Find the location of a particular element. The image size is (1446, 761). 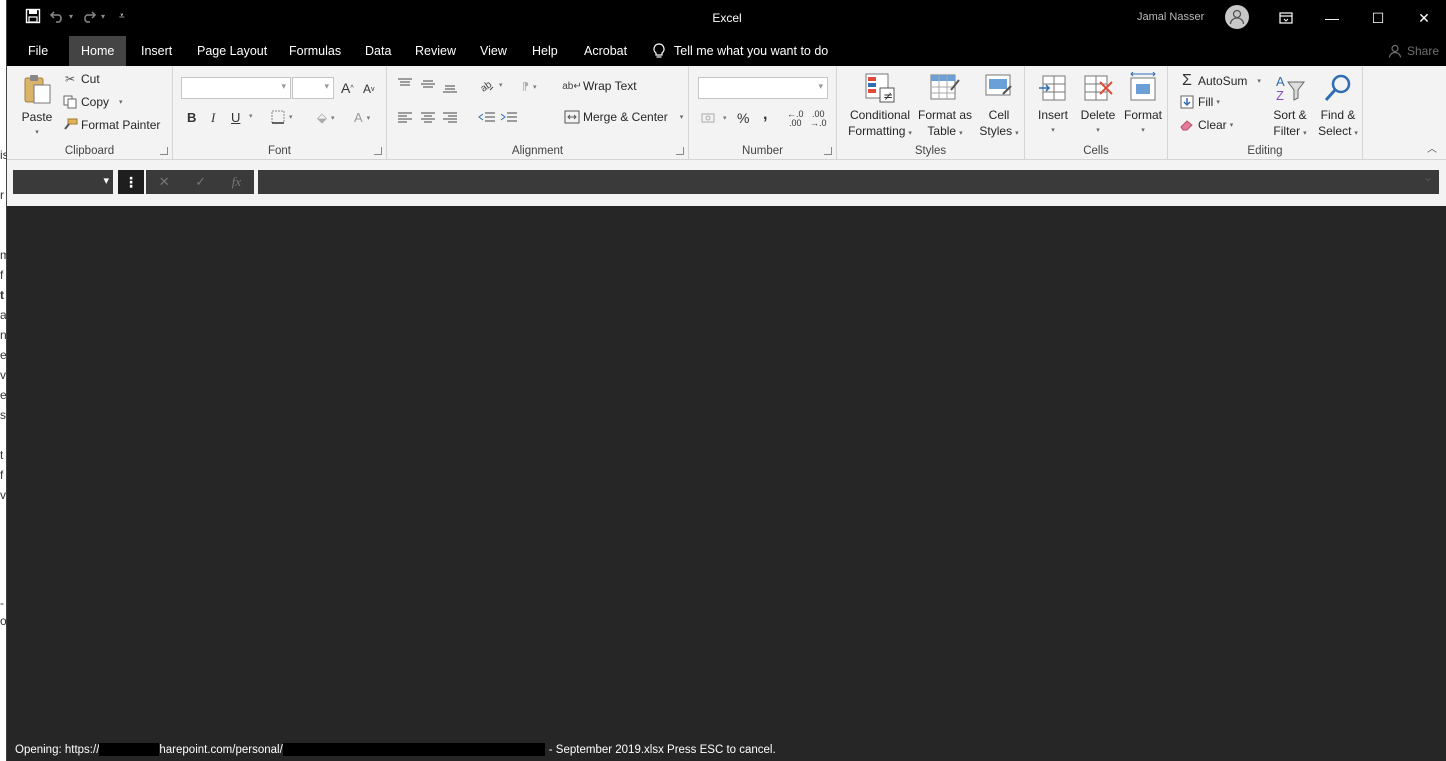

delete-cells-button: Delete ▾ is located at coordinates (1098, 105).